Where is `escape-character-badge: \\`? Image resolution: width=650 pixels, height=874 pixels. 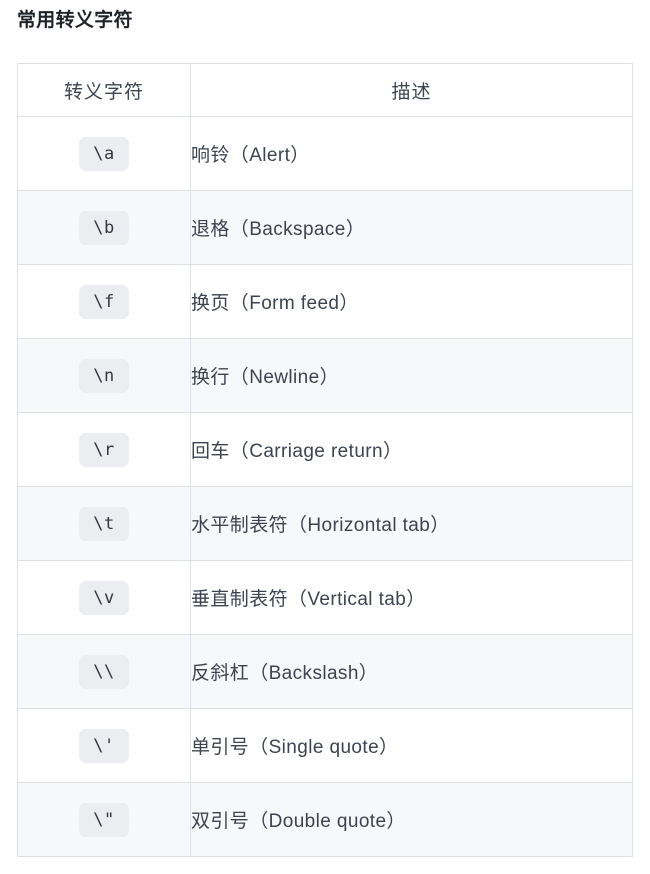 escape-character-badge: \\ is located at coordinates (104, 671).